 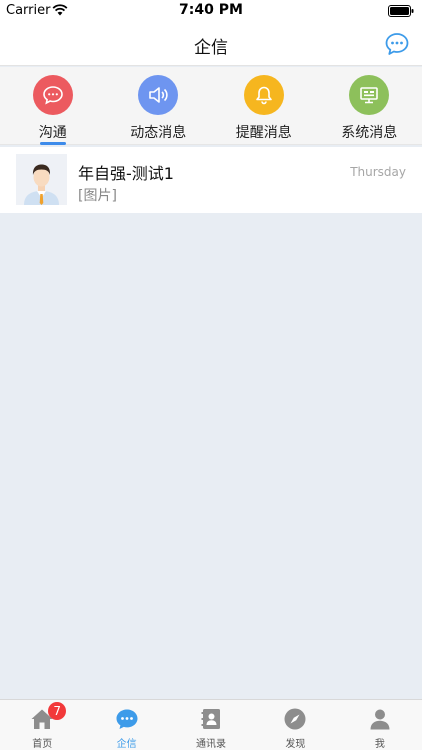 I want to click on battery-icon, so click(x=401, y=11).